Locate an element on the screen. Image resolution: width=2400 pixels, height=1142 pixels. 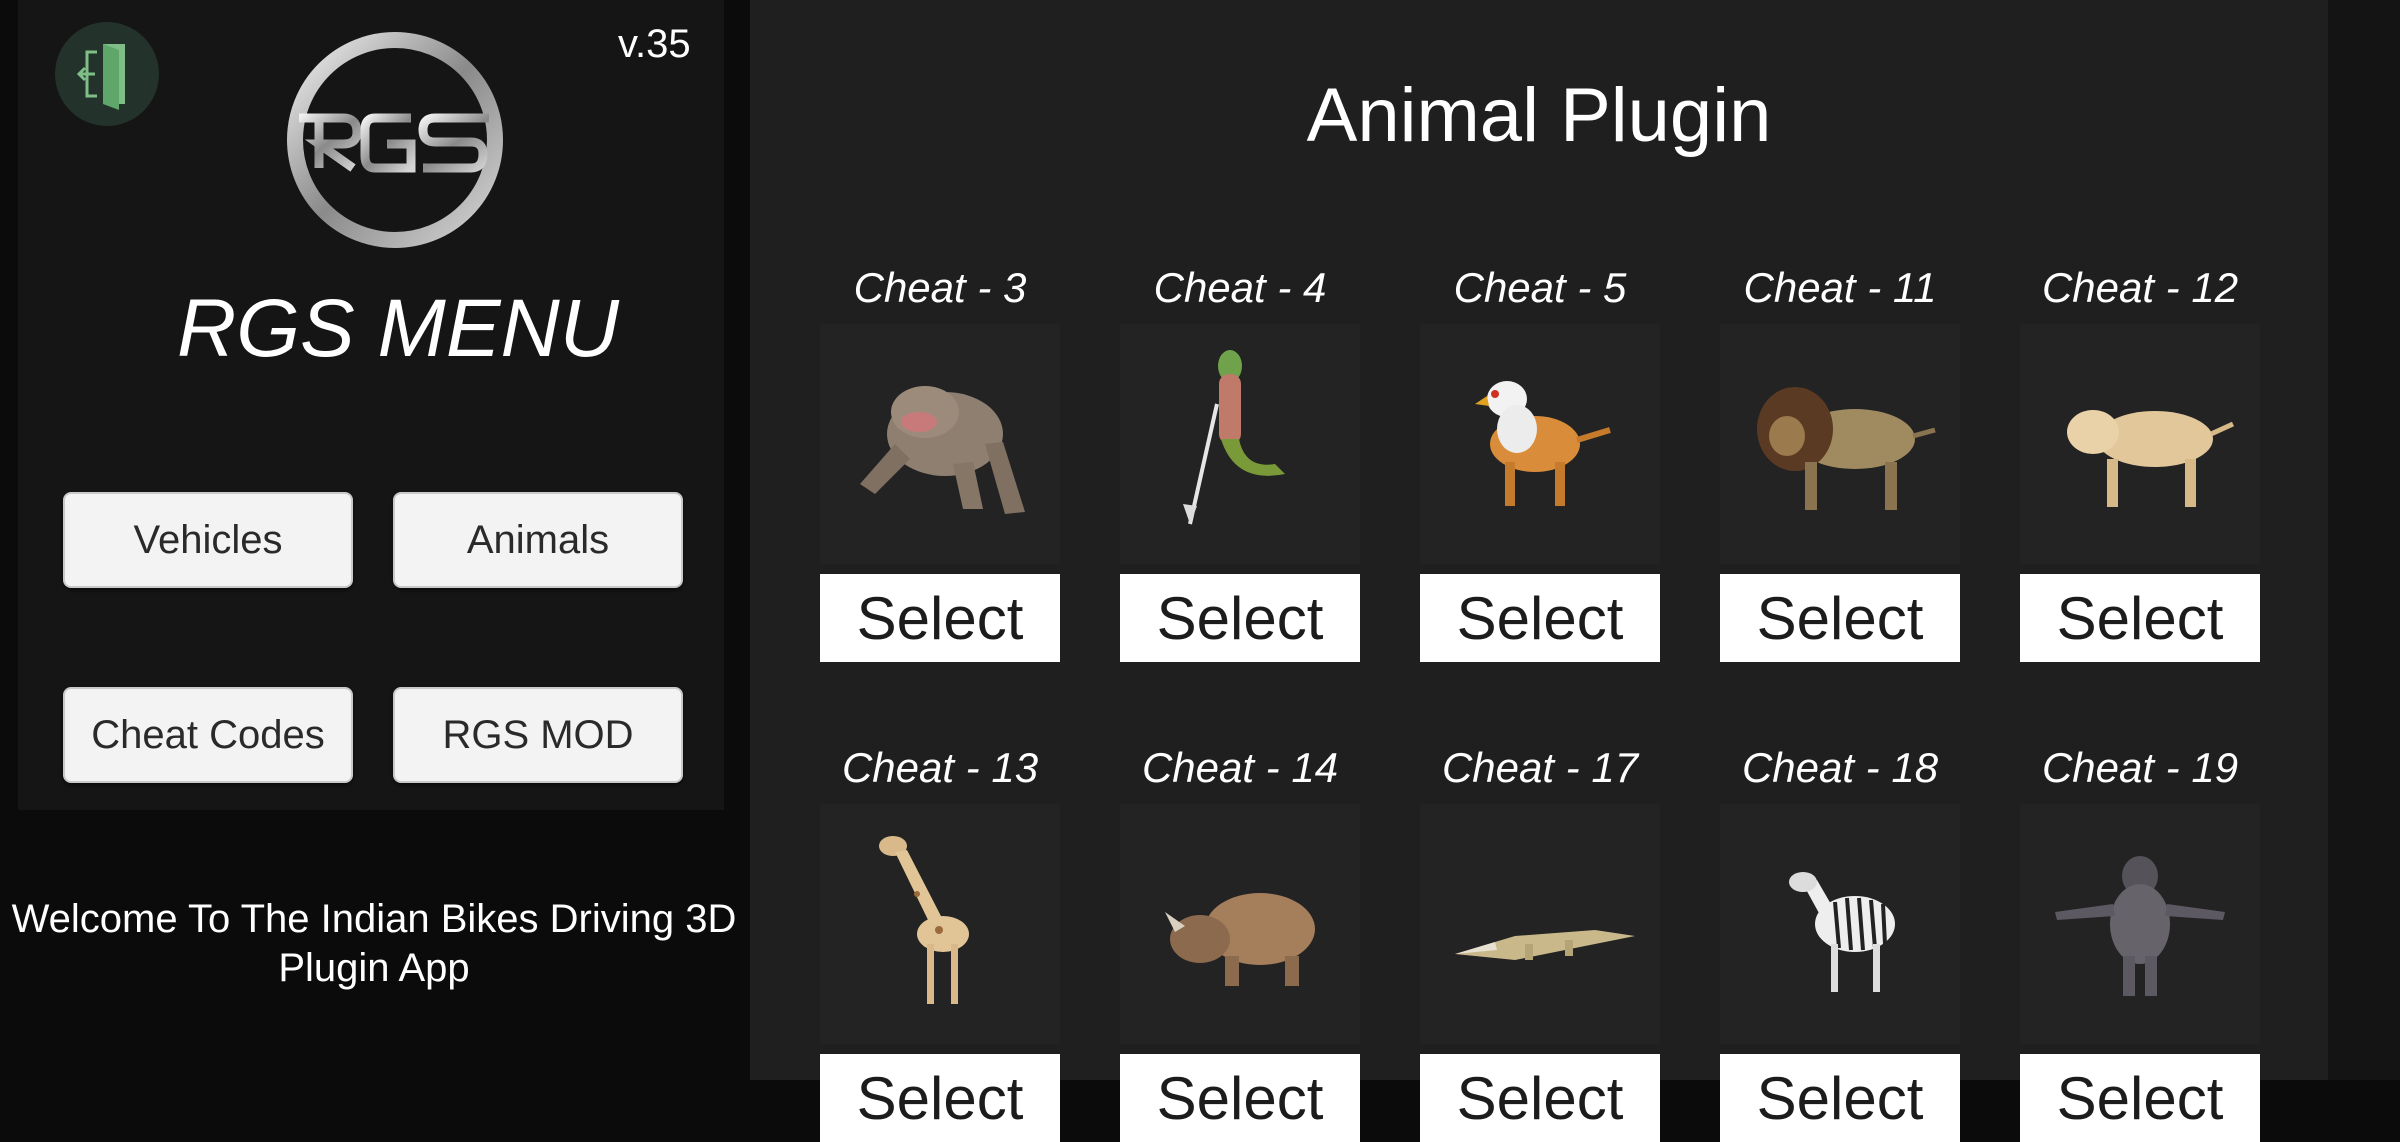
animal-card: Cheat - 11 Select is located at coordinates (1840, 460).